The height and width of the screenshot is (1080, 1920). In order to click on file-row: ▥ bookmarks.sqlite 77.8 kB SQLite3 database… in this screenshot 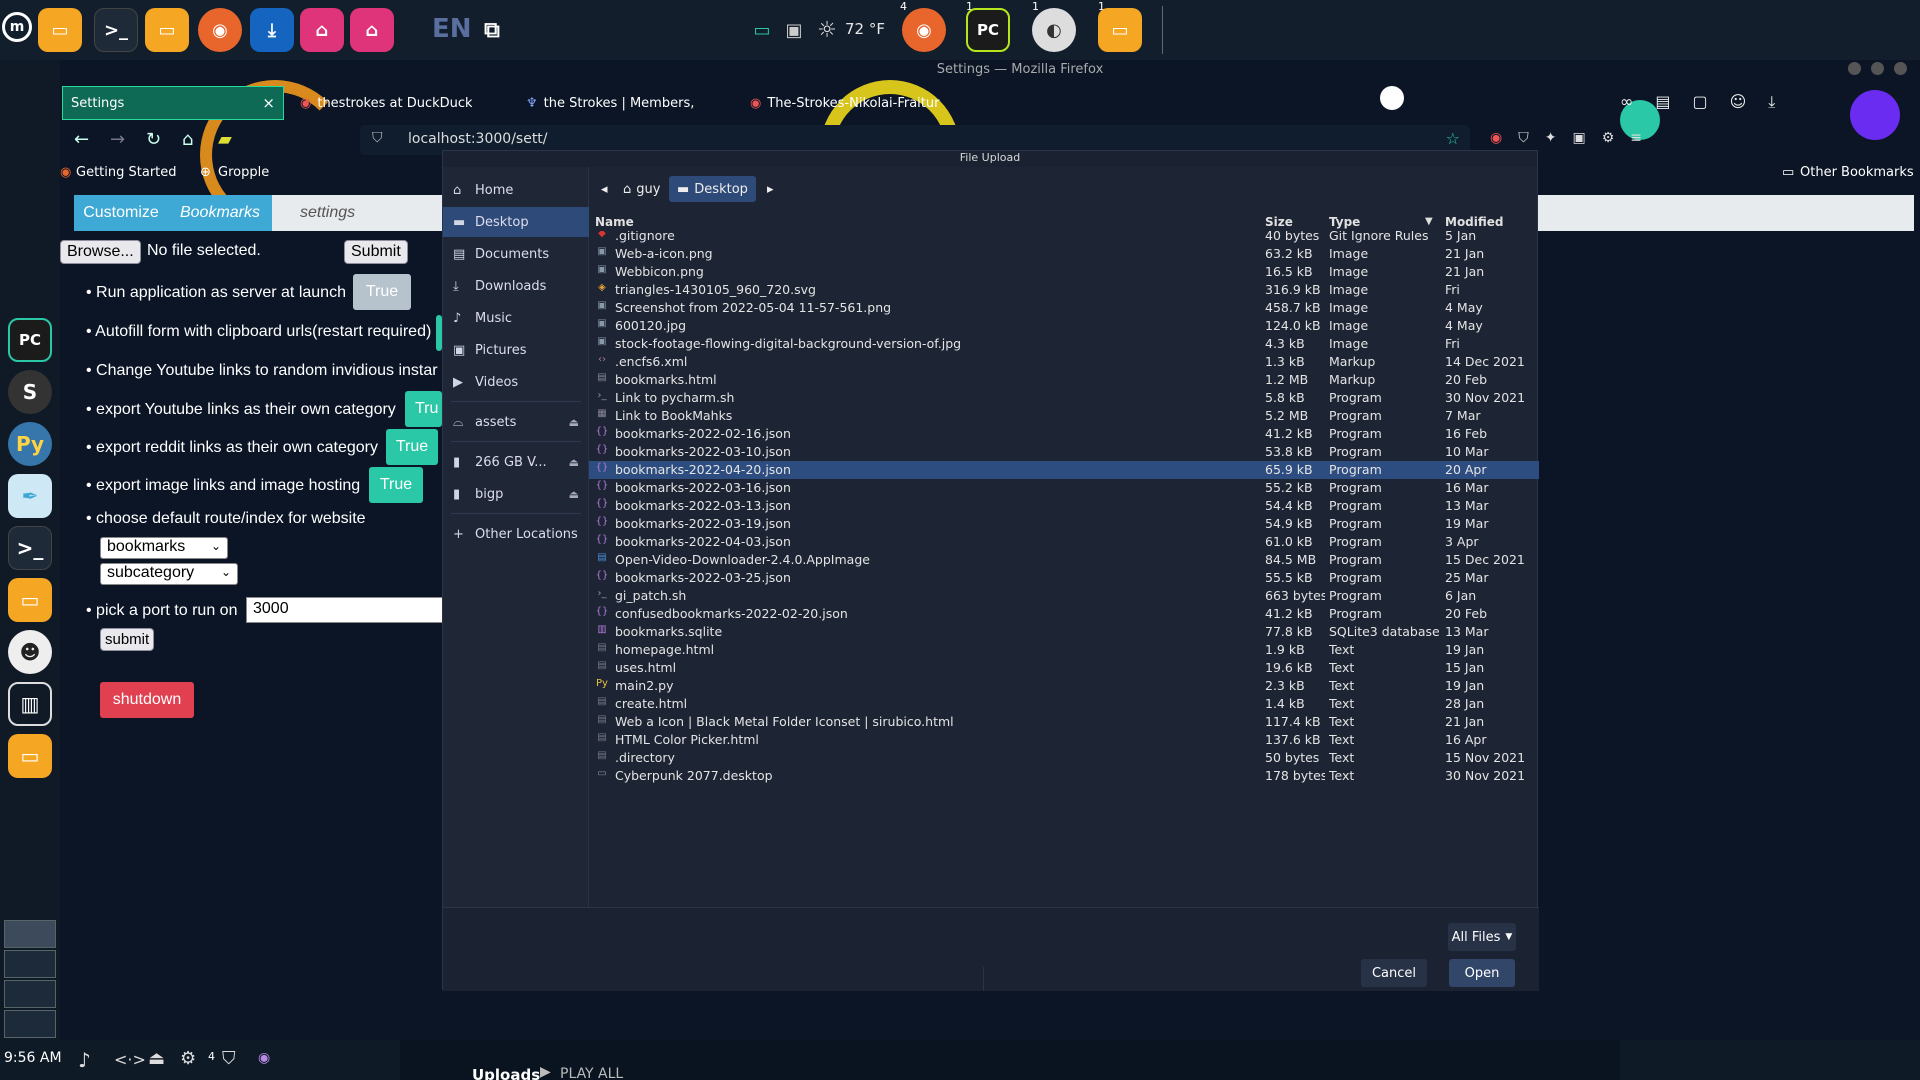, I will do `click(1064, 632)`.